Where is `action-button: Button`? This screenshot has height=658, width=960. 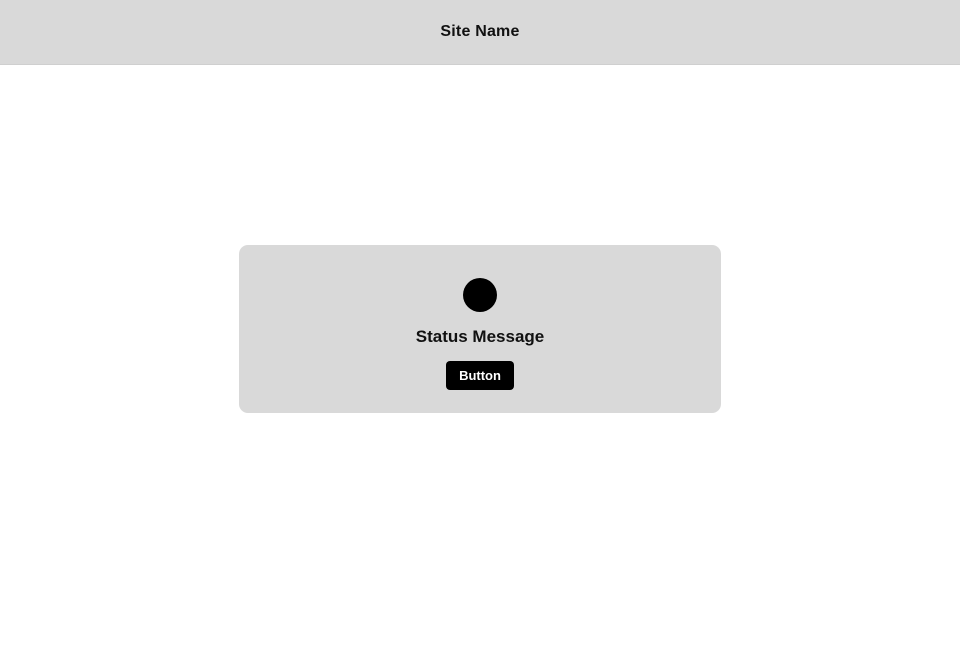
action-button: Button is located at coordinates (480, 375).